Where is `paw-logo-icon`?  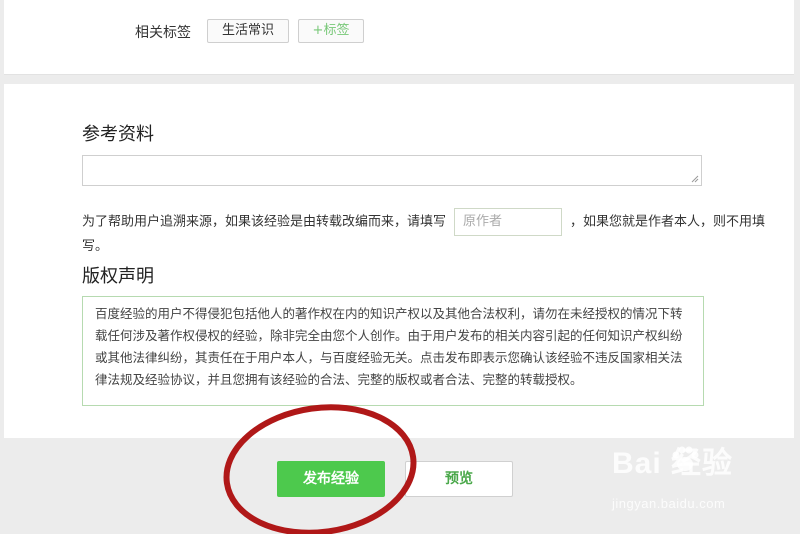 paw-logo-icon is located at coordinates (685, 458).